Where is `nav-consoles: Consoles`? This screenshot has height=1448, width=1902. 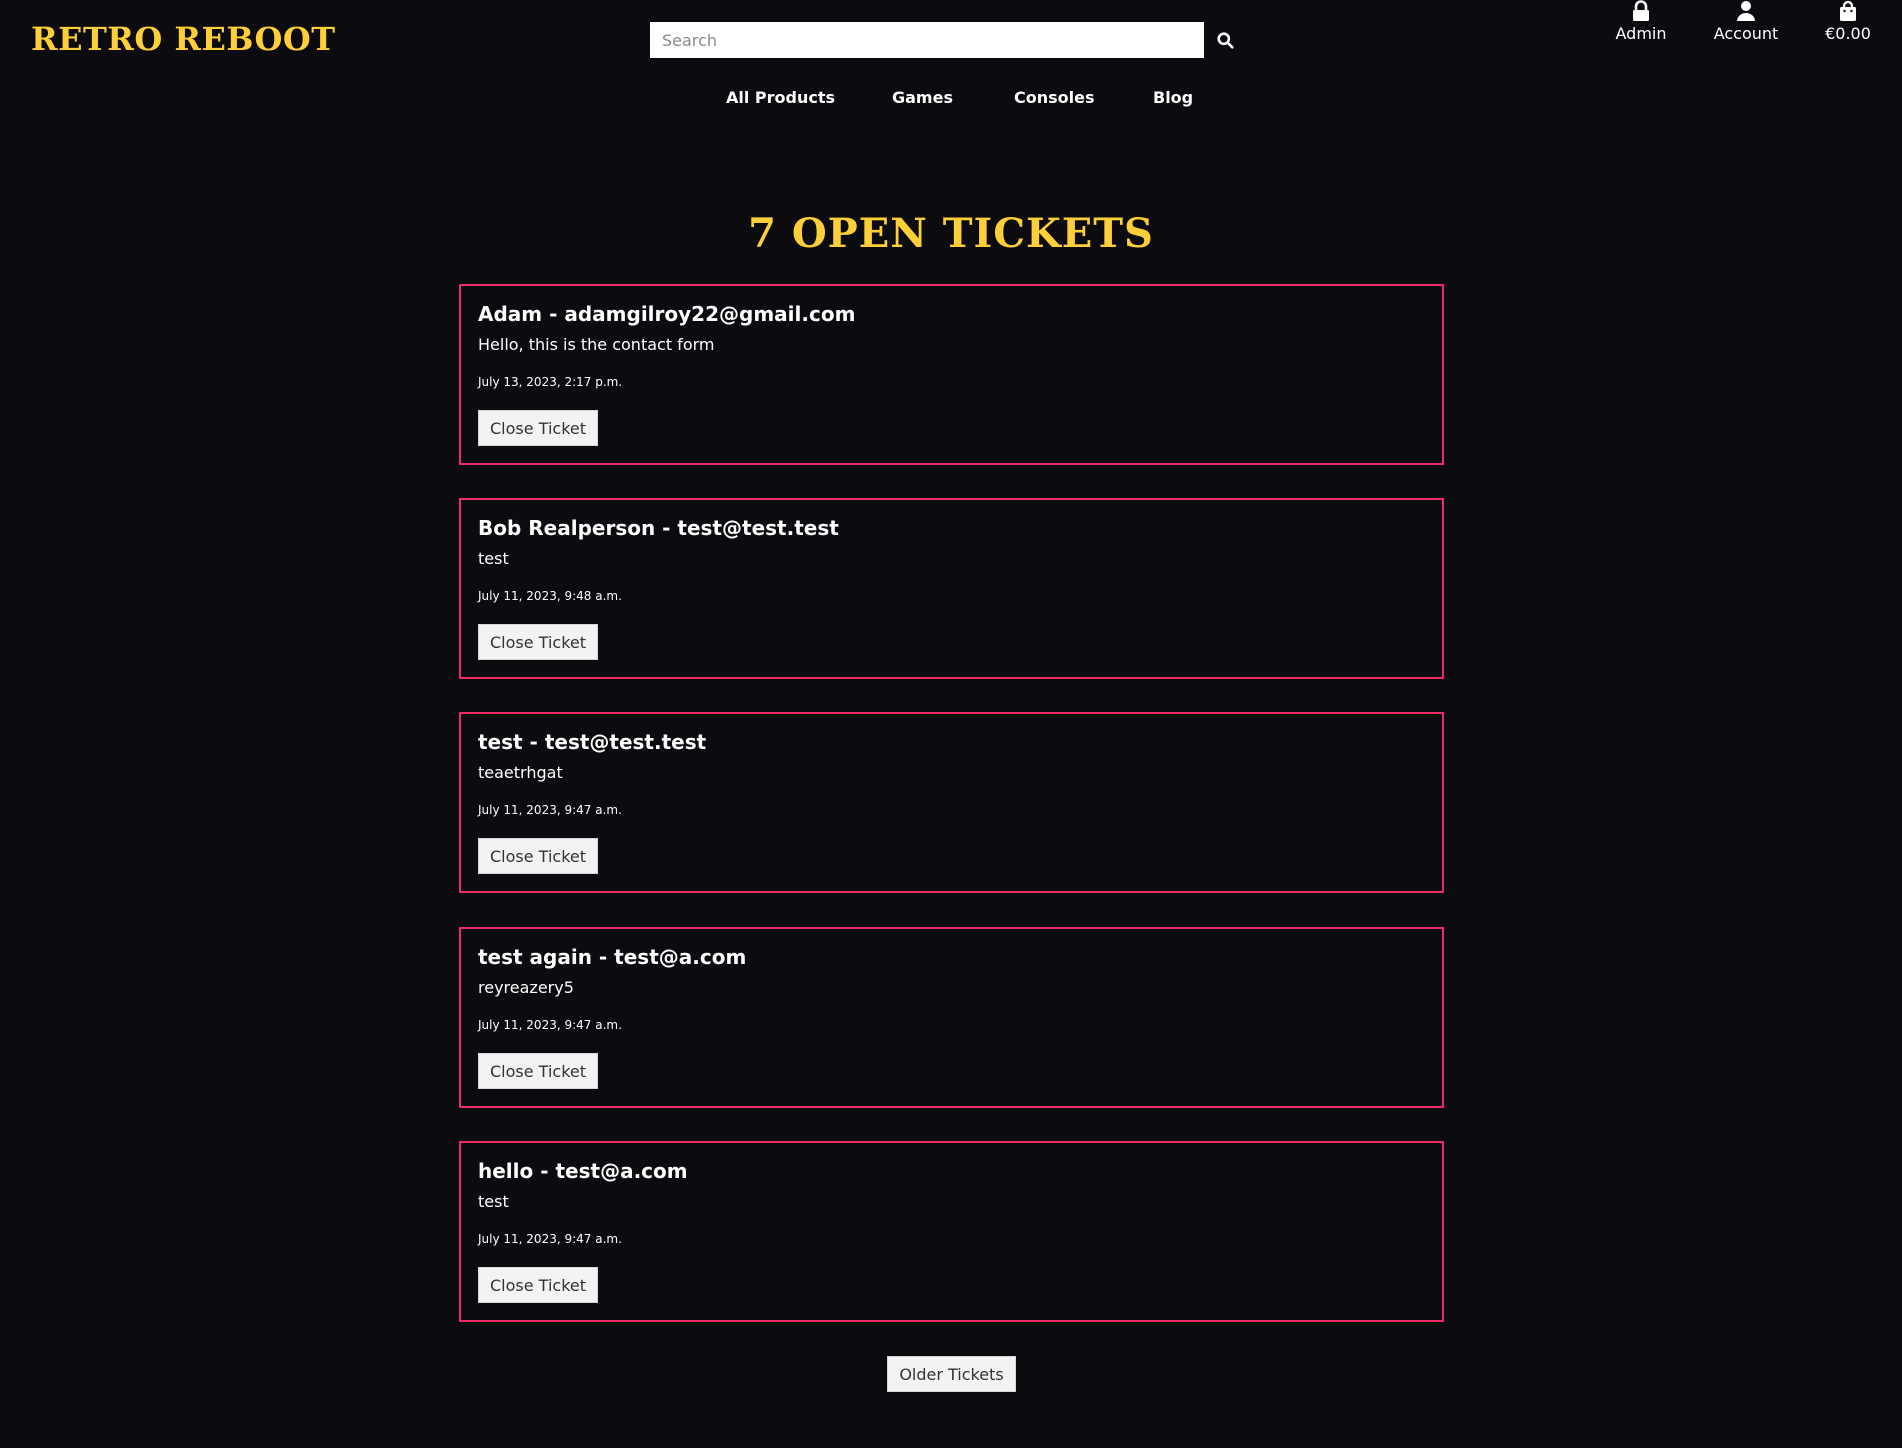 nav-consoles: Consoles is located at coordinates (1054, 97).